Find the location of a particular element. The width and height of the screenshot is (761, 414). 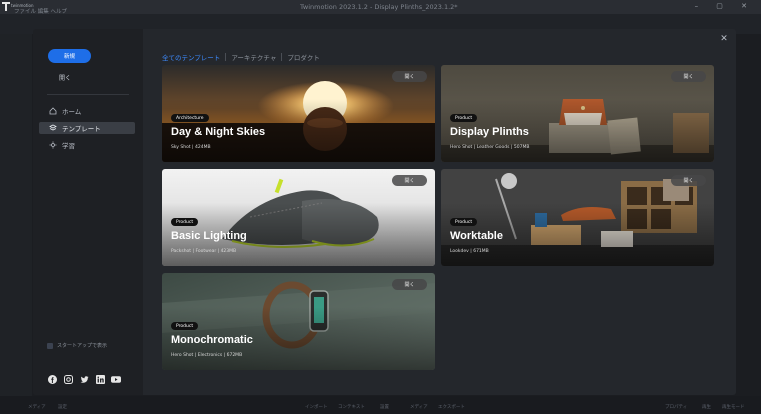

card-meta: Packshot | Footwear | 423MB is located at coordinates (204, 251).